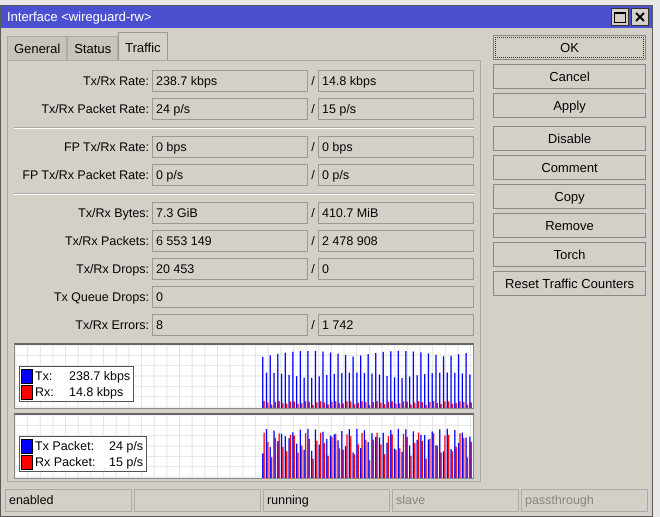 The height and width of the screenshot is (517, 660). Describe the element at coordinates (65, 462) in the screenshot. I see `legend-label: Rx Packet:` at that location.